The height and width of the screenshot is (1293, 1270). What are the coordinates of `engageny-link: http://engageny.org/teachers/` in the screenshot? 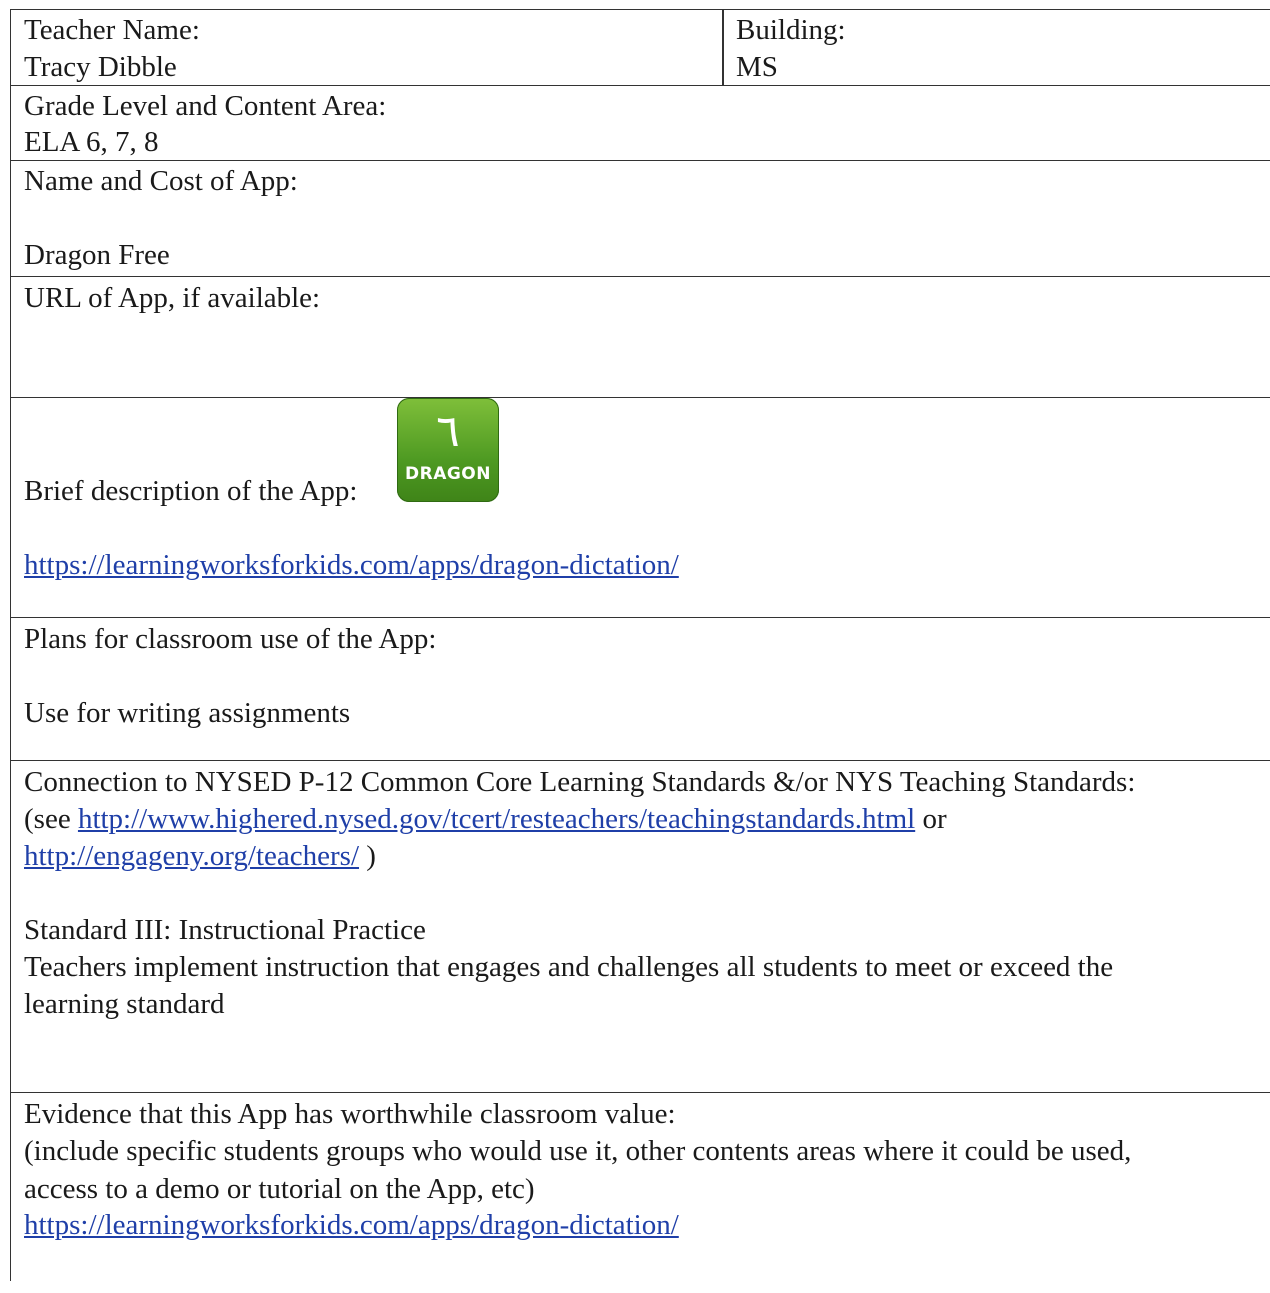 It's located at (191, 856).